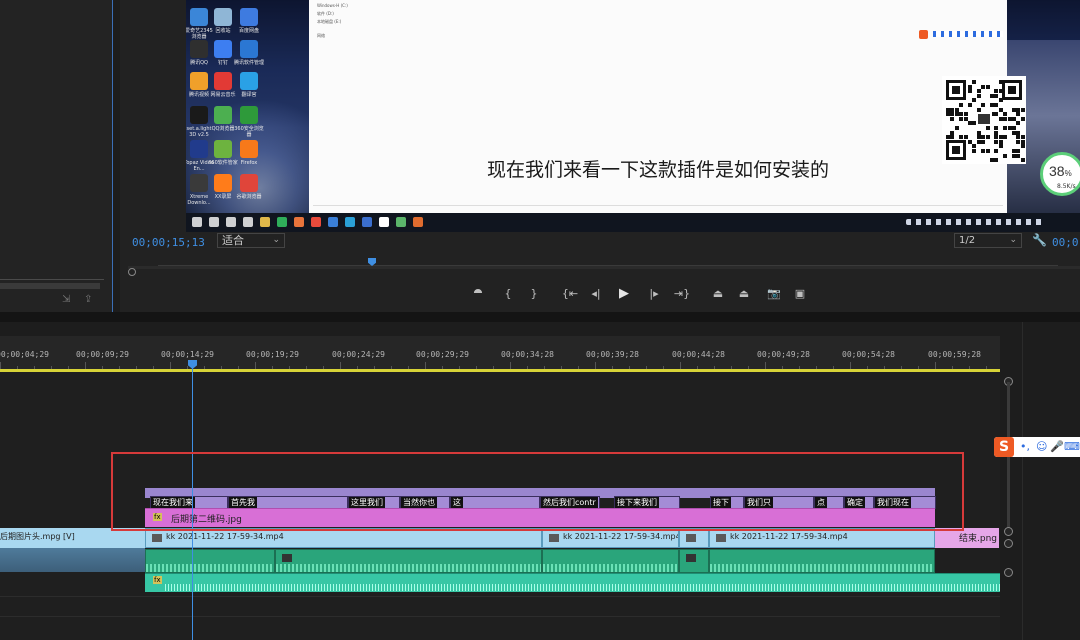 This screenshot has width=1080, height=640. Describe the element at coordinates (132, 272) in the screenshot. I see `zoom-handle` at that location.